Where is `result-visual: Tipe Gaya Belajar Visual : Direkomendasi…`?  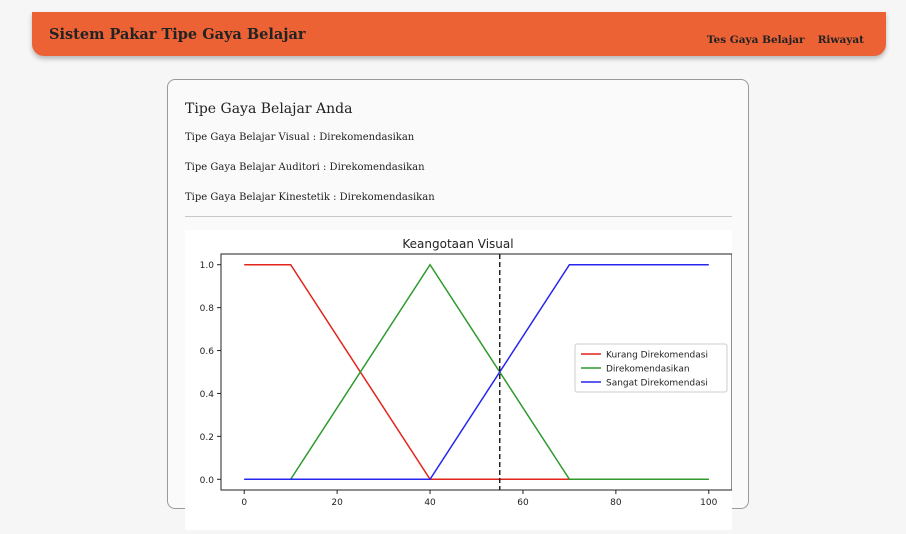
result-visual: Tipe Gaya Belajar Visual : Direkomendasi… is located at coordinates (300, 137).